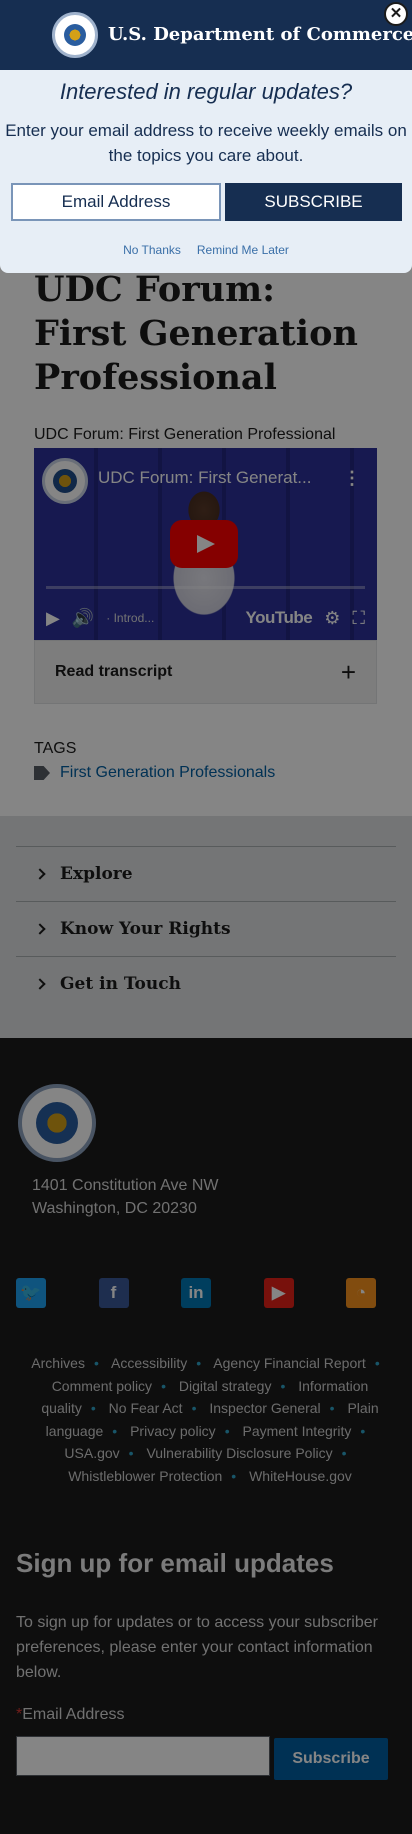  I want to click on agency-title: U.S. Department of Commerce, so click(260, 34).